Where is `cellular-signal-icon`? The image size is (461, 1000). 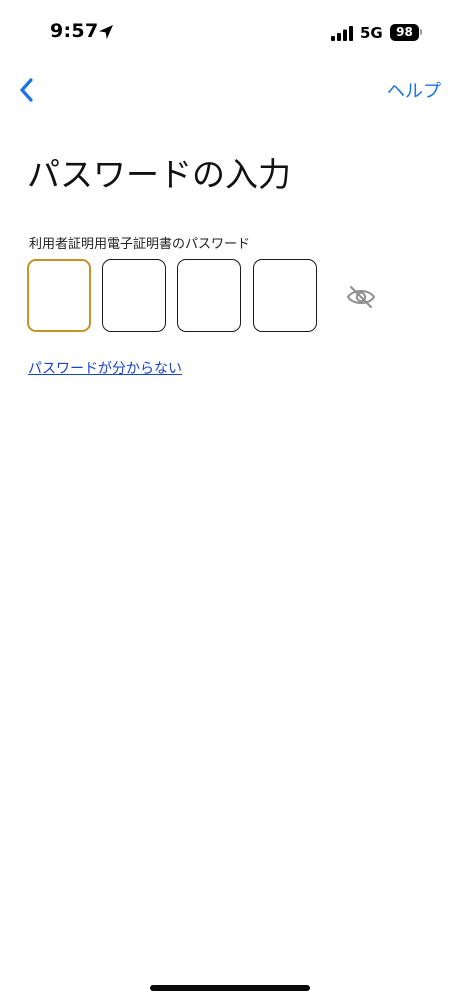
cellular-signal-icon is located at coordinates (342, 33).